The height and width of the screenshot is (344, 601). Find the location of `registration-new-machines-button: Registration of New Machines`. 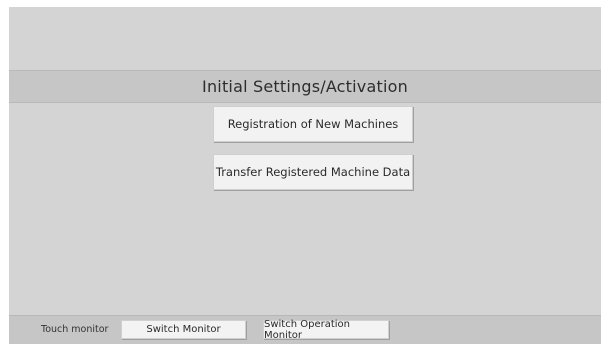

registration-new-machines-button: Registration of New Machines is located at coordinates (313, 124).